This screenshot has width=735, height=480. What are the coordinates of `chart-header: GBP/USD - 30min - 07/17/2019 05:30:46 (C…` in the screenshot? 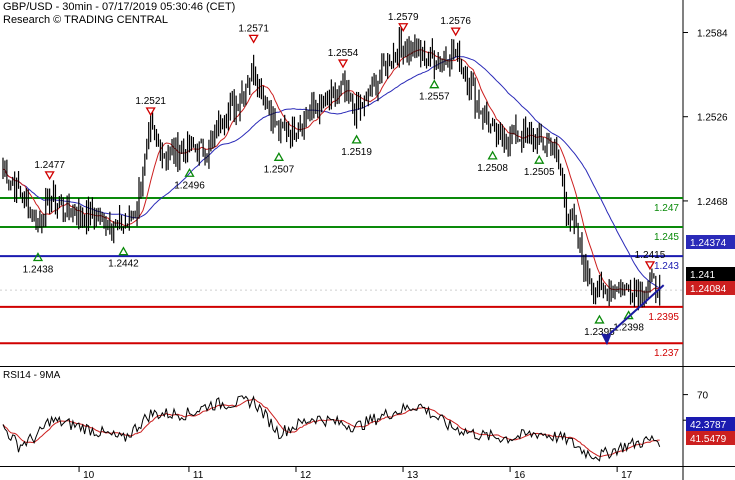 It's located at (119, 14).